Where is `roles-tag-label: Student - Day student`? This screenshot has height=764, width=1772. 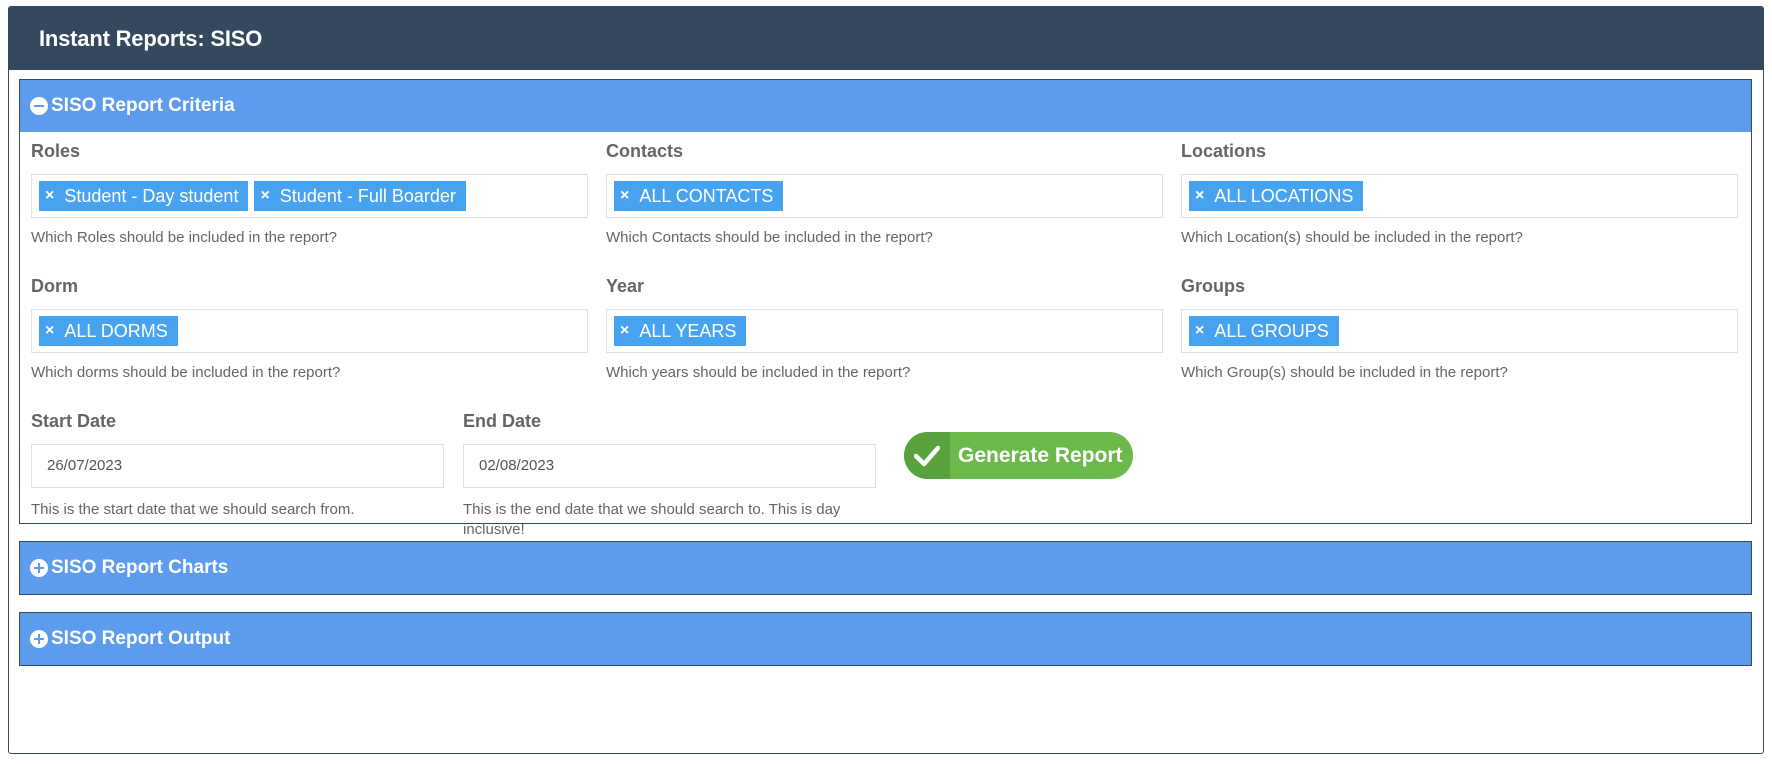
roles-tag-label: Student - Day student is located at coordinates (151, 196).